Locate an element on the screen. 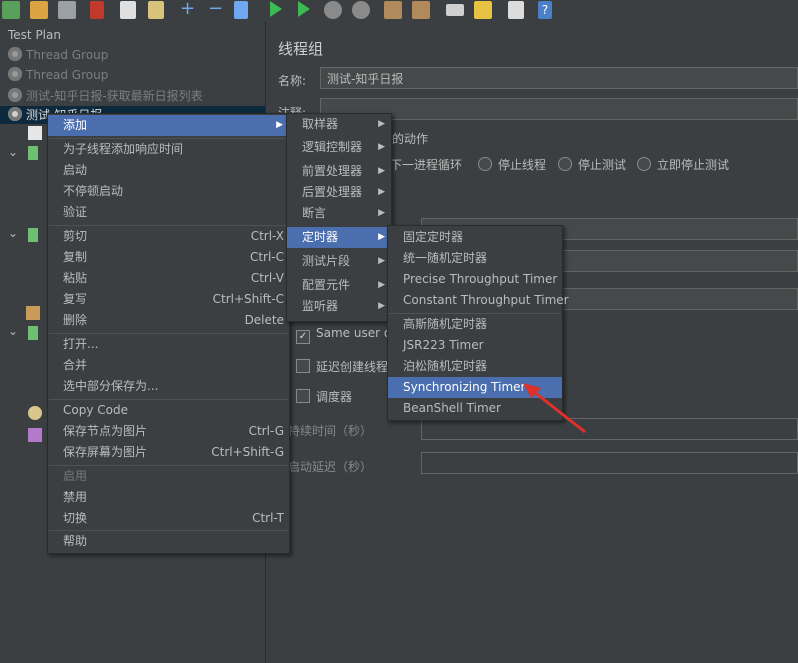 This screenshot has height=663, width=798. menu-item-uniform-random-timer: 统一随机定时器 is located at coordinates (475, 258).